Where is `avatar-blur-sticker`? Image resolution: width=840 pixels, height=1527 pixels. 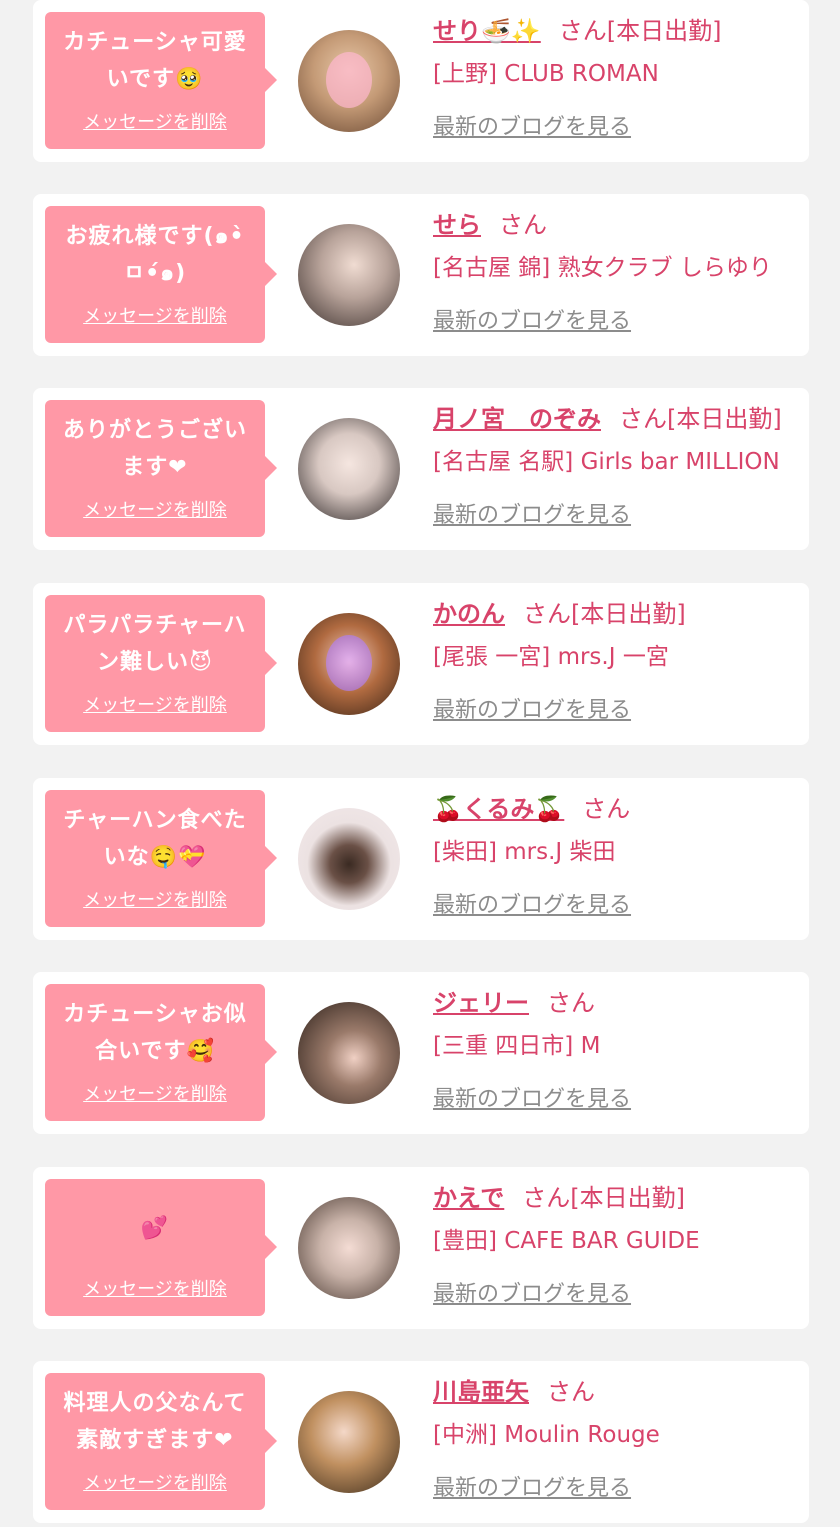 avatar-blur-sticker is located at coordinates (349, 663).